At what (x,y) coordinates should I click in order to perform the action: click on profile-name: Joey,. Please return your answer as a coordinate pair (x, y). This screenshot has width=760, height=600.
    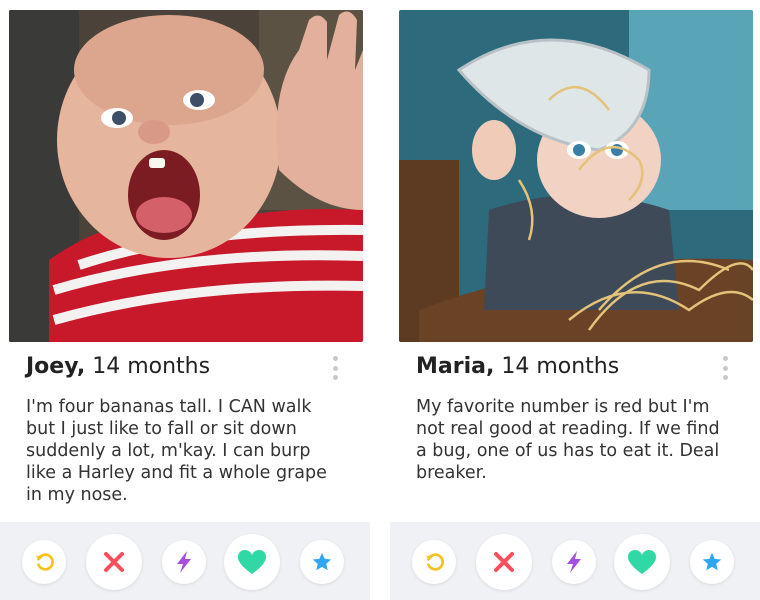
    Looking at the image, I should click on (56, 366).